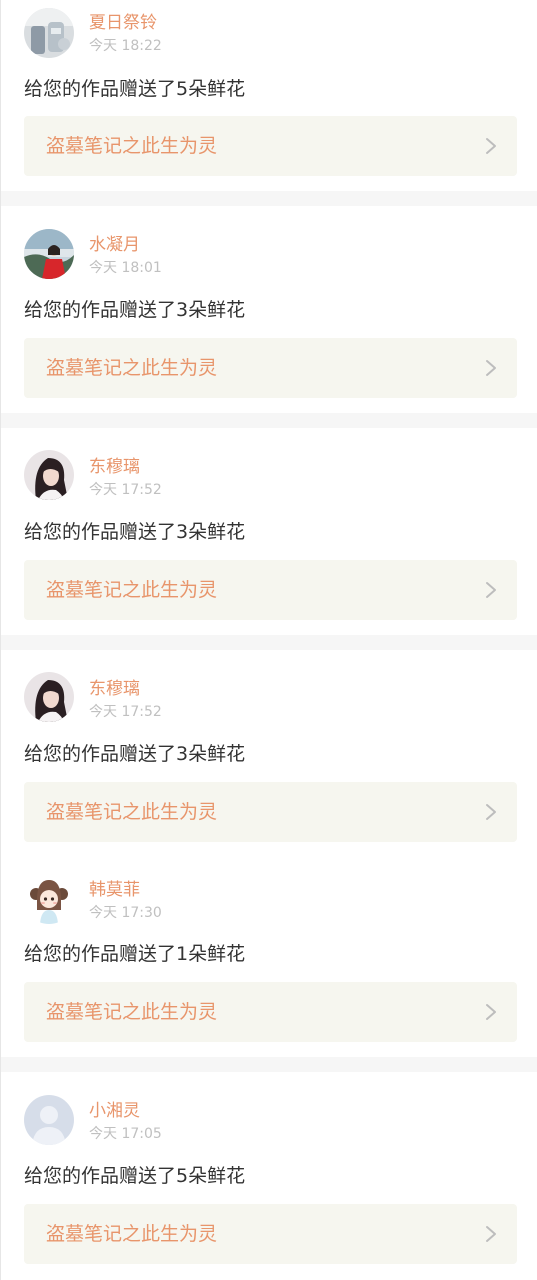 This screenshot has width=537, height=1280. I want to click on notification-card: 夏日祭铃 今天 18:22 给您的作品赠送了5朵鲜花 盗墓笔记之此生为灵, so click(269, 95).